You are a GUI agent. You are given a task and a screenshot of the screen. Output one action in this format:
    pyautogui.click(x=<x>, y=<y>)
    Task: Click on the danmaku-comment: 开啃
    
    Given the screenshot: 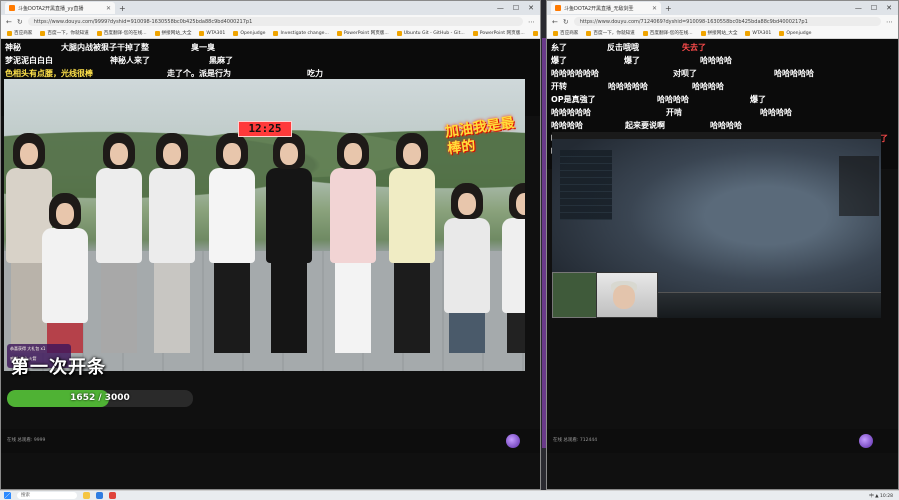 What is the action you would take?
    pyautogui.click(x=674, y=112)
    